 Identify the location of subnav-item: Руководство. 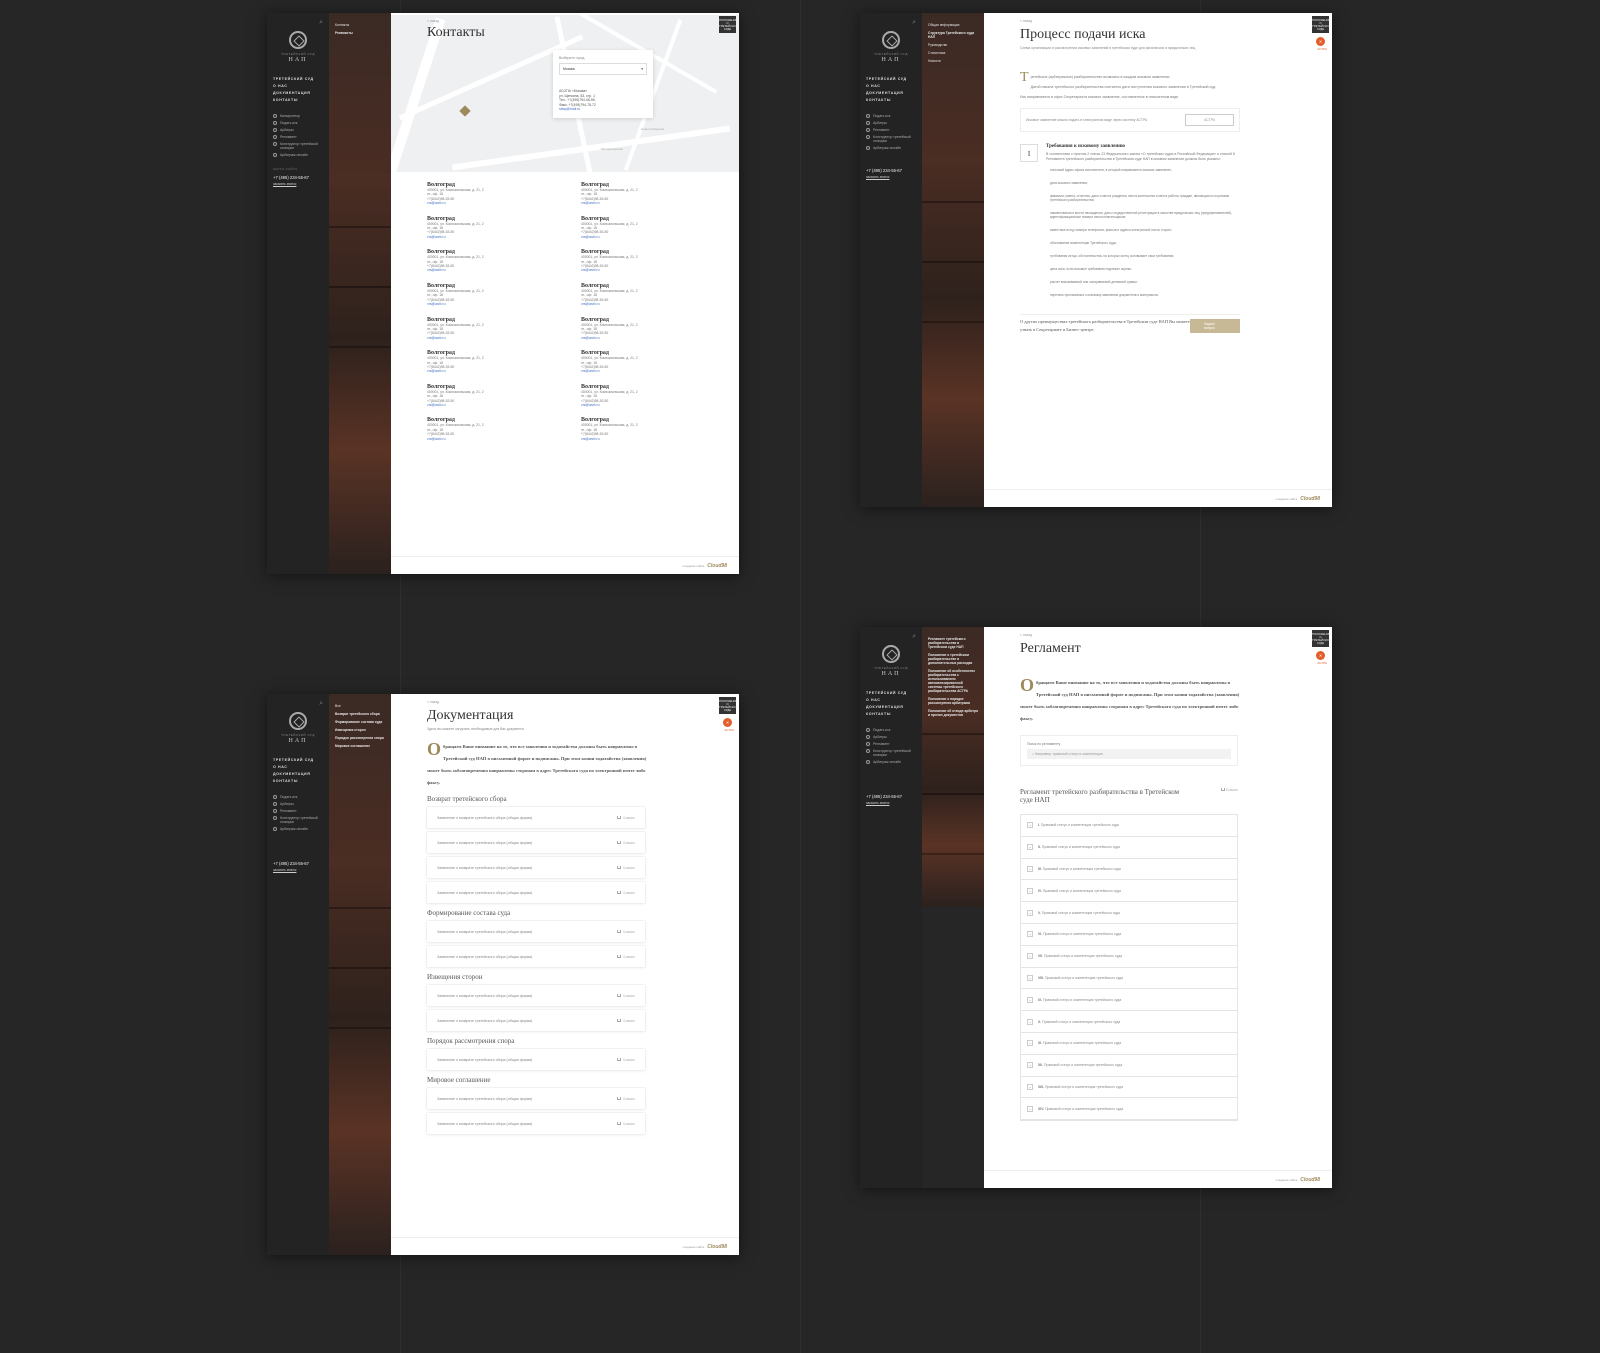
(953, 45).